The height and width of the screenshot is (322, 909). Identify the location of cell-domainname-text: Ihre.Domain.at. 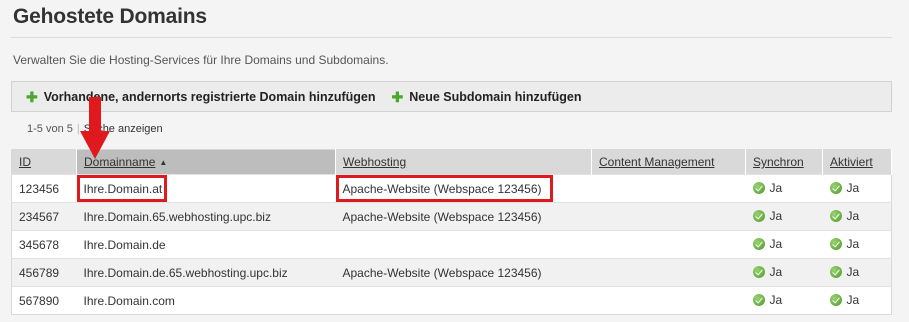
(123, 188).